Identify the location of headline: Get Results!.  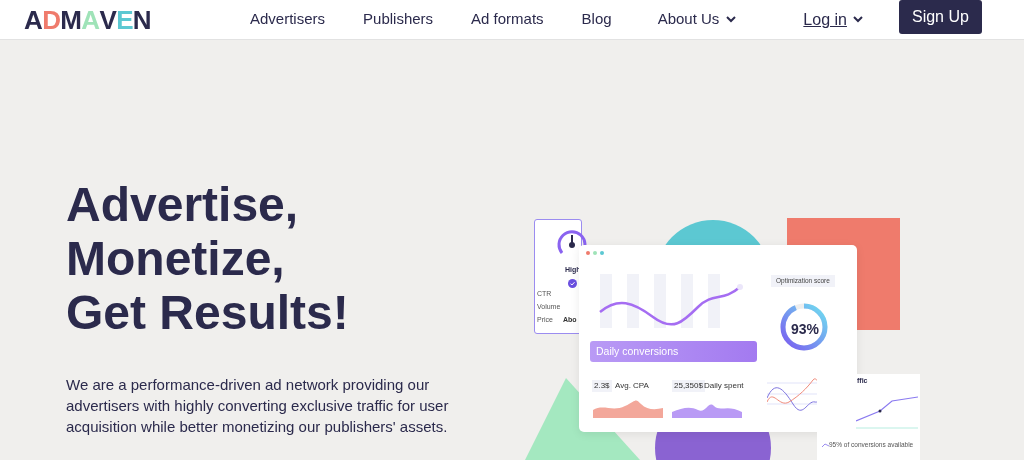
(207, 313).